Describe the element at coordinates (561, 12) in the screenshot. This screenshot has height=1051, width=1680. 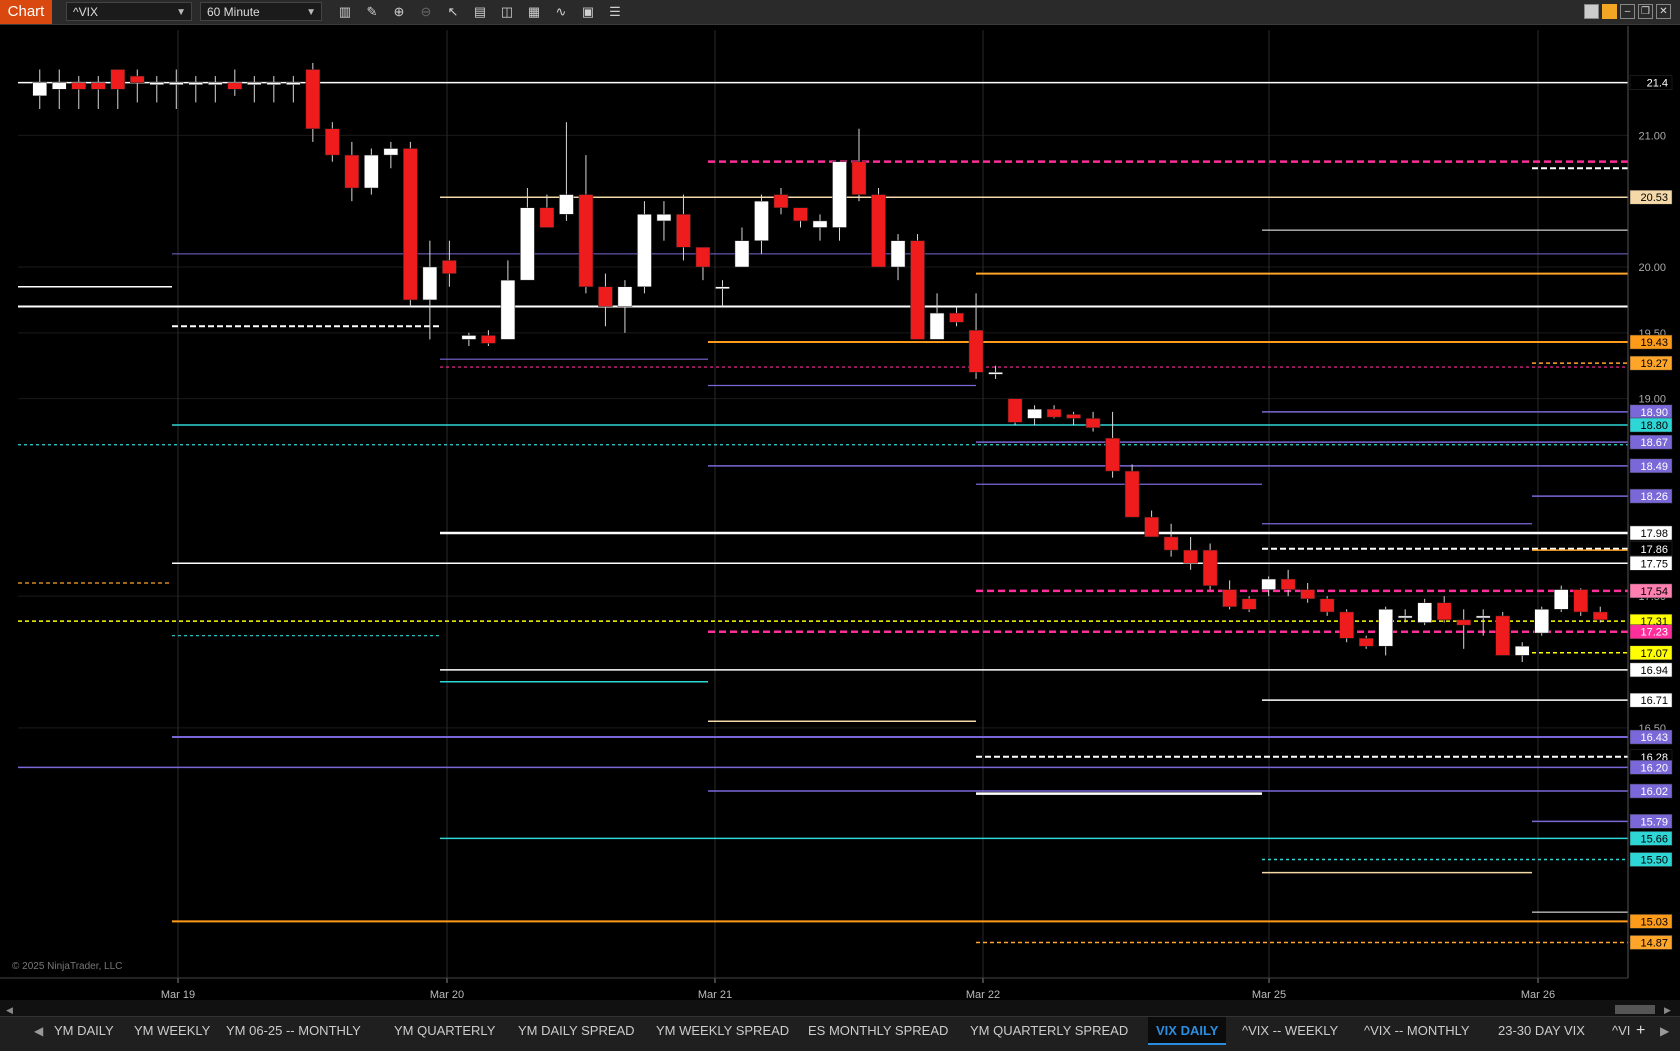
I see `indicators-icon: ∿` at that location.